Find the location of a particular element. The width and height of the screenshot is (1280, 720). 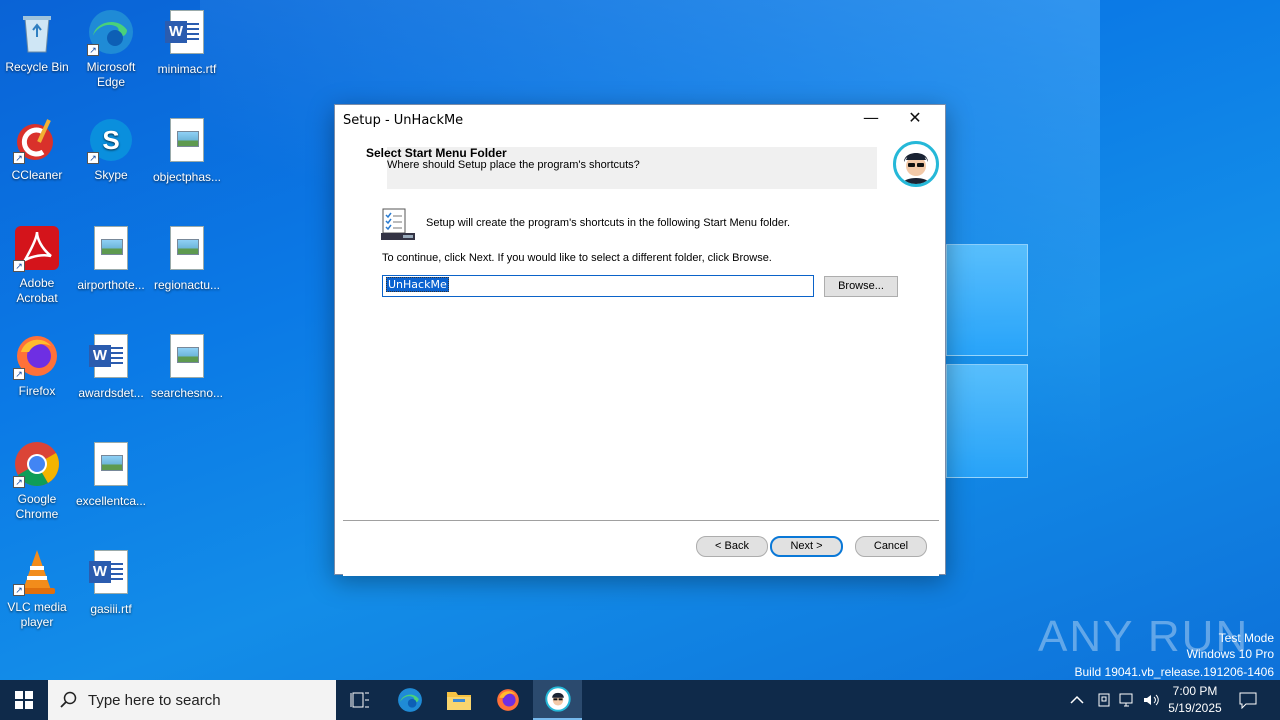

search-icon is located at coordinates (68, 699).